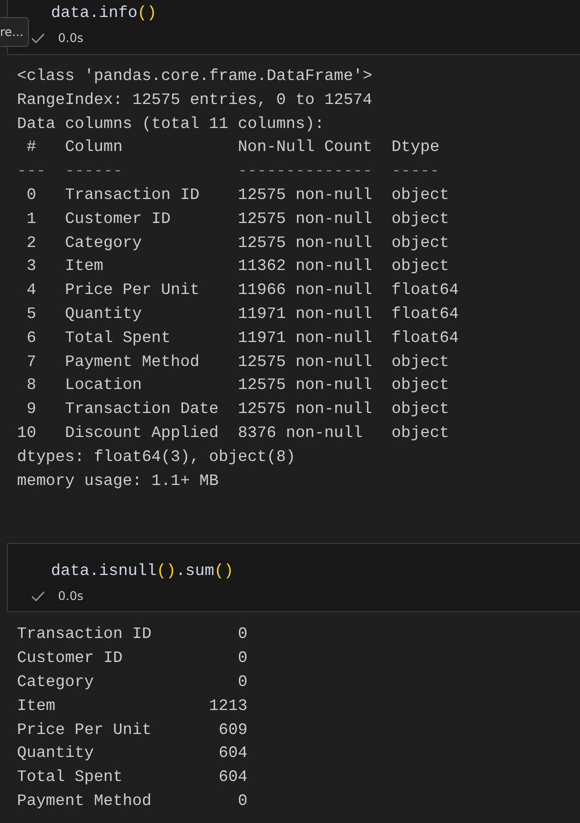 The width and height of the screenshot is (580, 823). Describe the element at coordinates (31, 195) in the screenshot. I see `index-cell-text: 0` at that location.